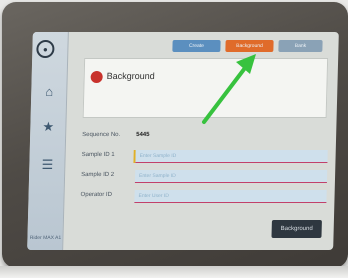  I want to click on sequence-value: 5445, so click(143, 135).